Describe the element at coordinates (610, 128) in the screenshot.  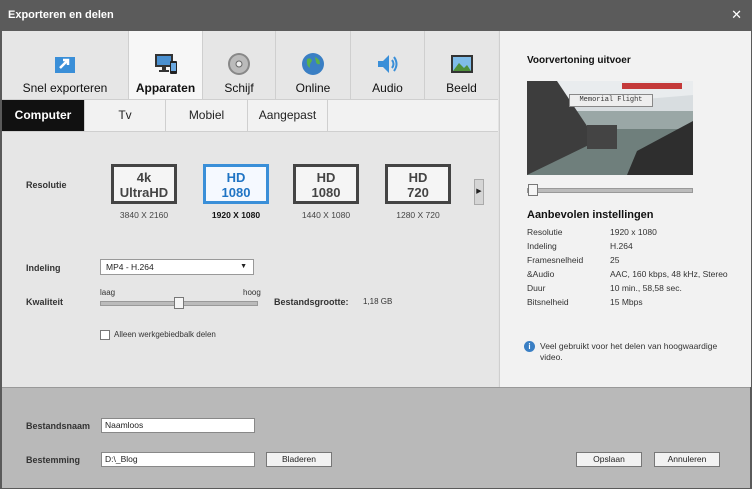
I see `preview-image: Memorial Flight` at that location.